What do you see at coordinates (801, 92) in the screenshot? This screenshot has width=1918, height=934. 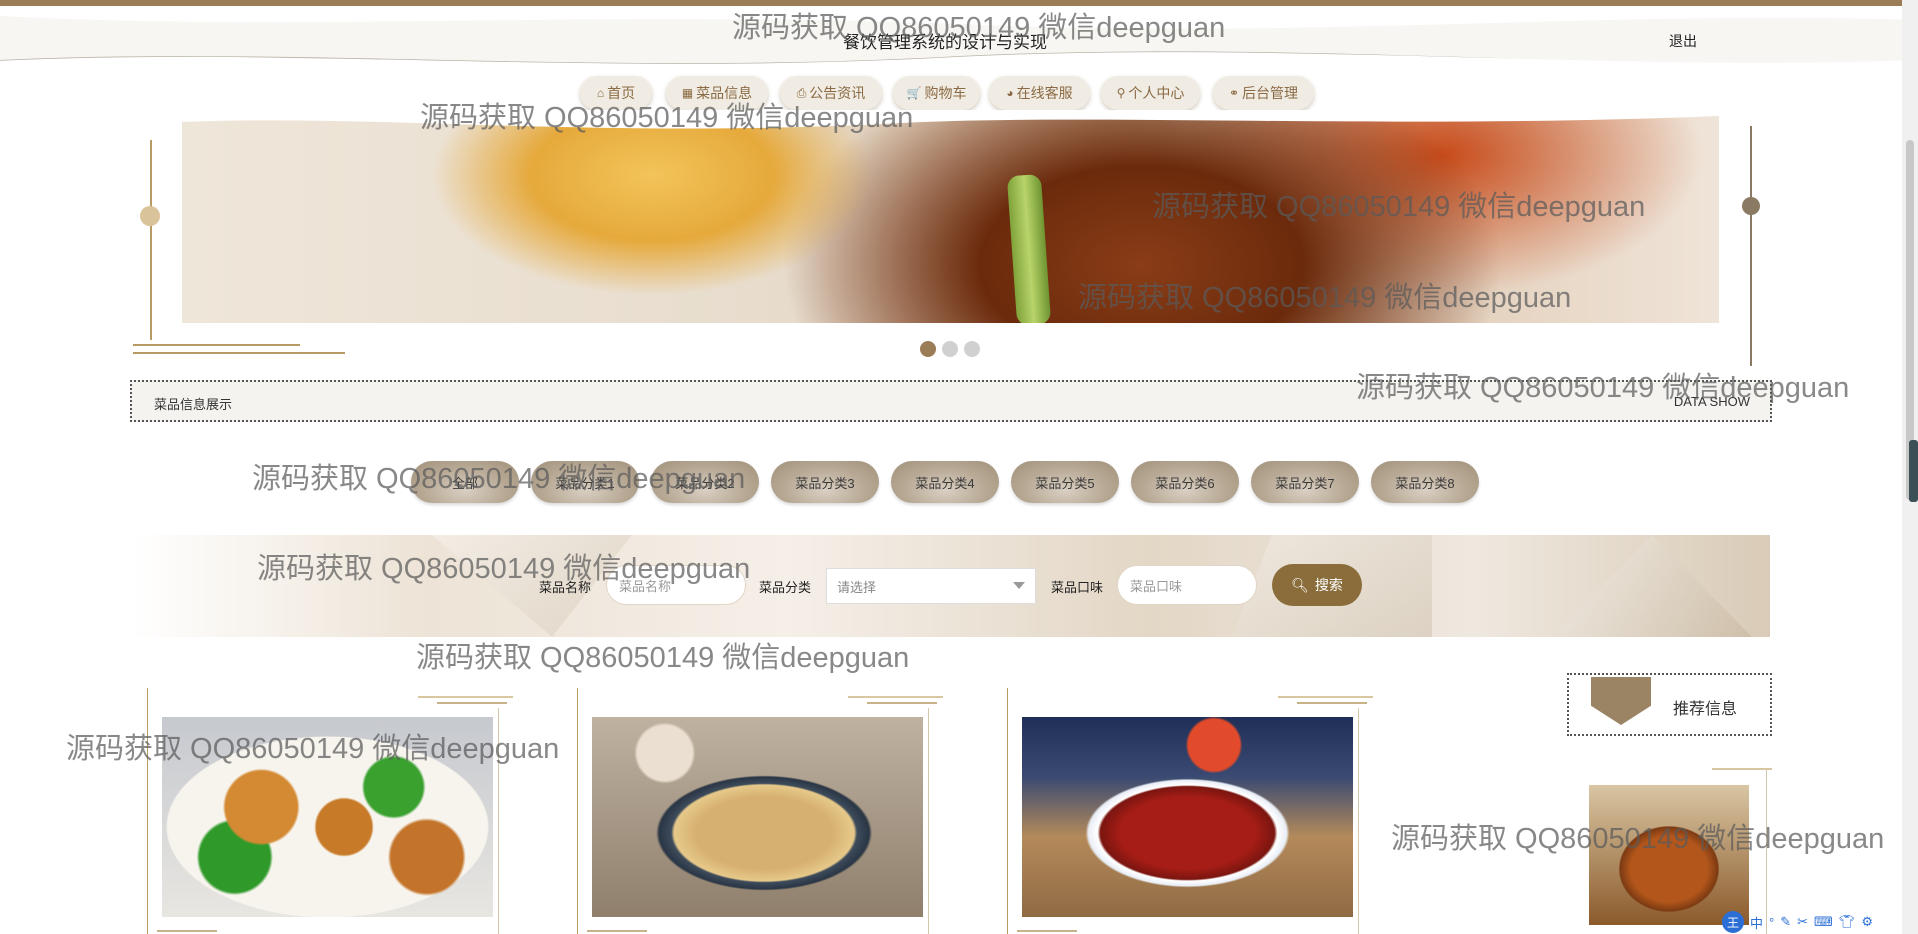 I see `notice-icon: ⎙` at bounding box center [801, 92].